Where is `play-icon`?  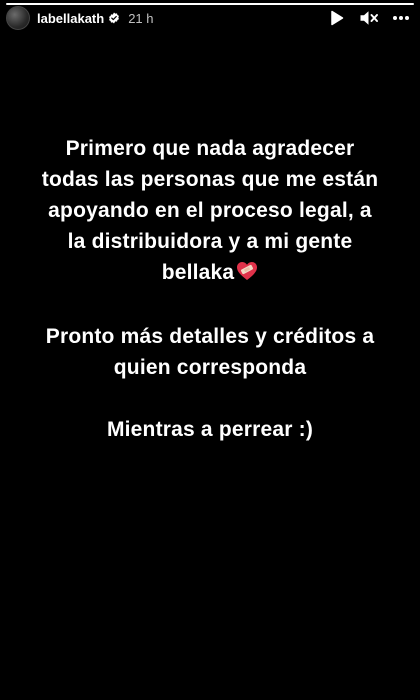 play-icon is located at coordinates (337, 18).